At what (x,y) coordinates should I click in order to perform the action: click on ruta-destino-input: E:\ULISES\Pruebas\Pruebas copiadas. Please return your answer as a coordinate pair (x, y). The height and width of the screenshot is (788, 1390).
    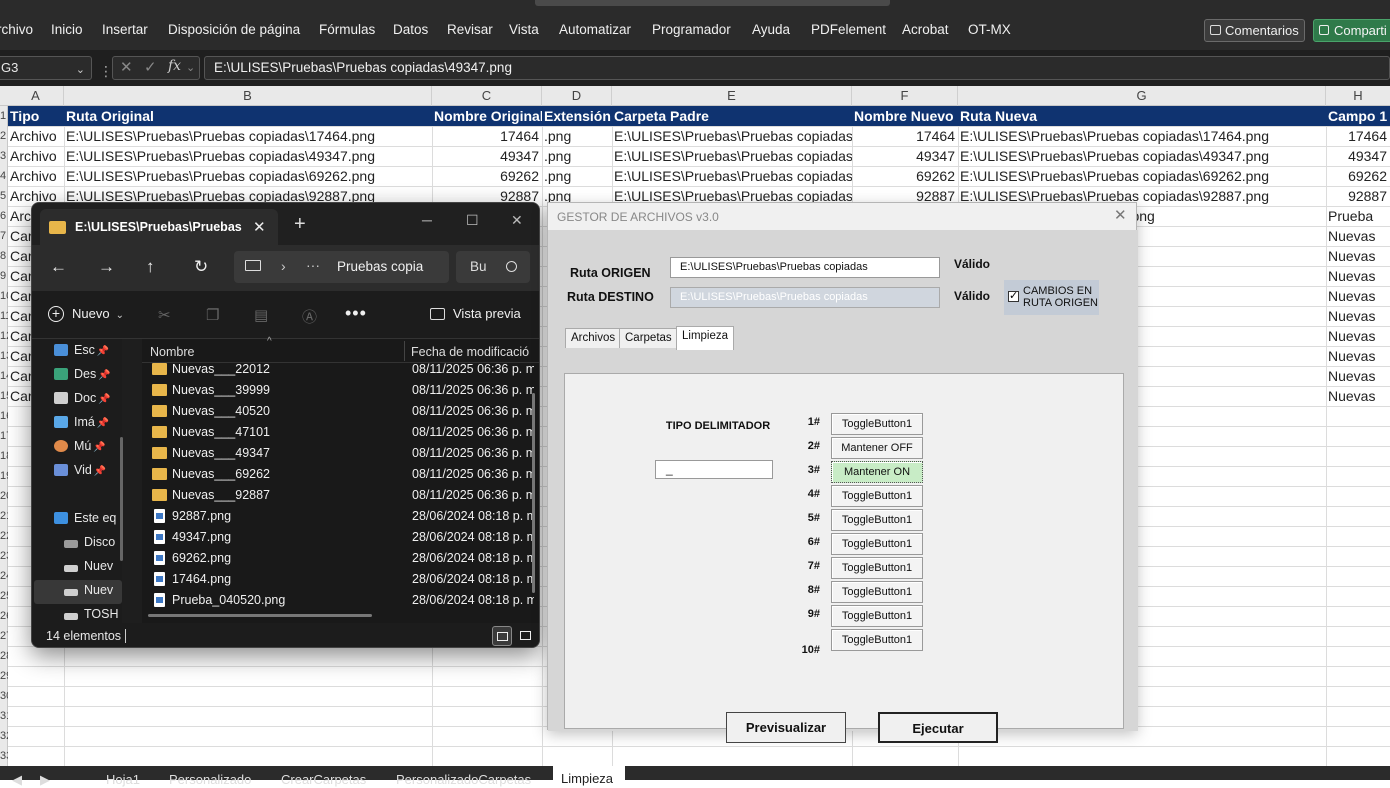
    Looking at the image, I should click on (805, 297).